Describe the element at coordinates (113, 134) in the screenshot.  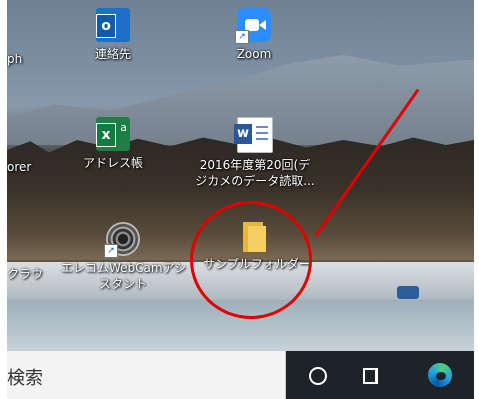
I see `excel-icon: xa` at that location.